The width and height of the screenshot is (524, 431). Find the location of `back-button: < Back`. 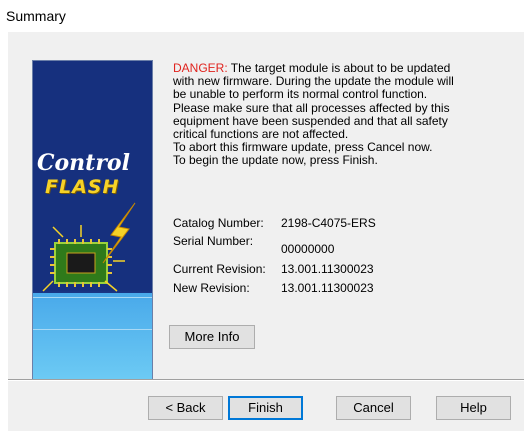

back-button: < Back is located at coordinates (185, 408).